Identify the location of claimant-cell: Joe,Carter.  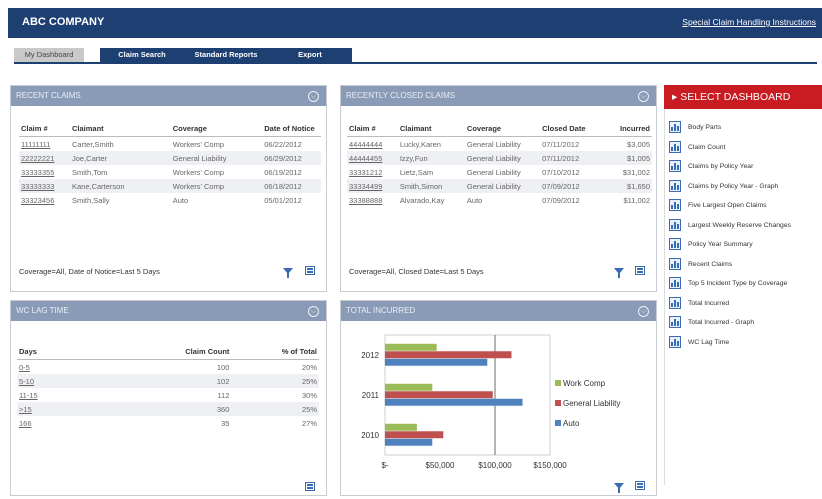
(120, 158).